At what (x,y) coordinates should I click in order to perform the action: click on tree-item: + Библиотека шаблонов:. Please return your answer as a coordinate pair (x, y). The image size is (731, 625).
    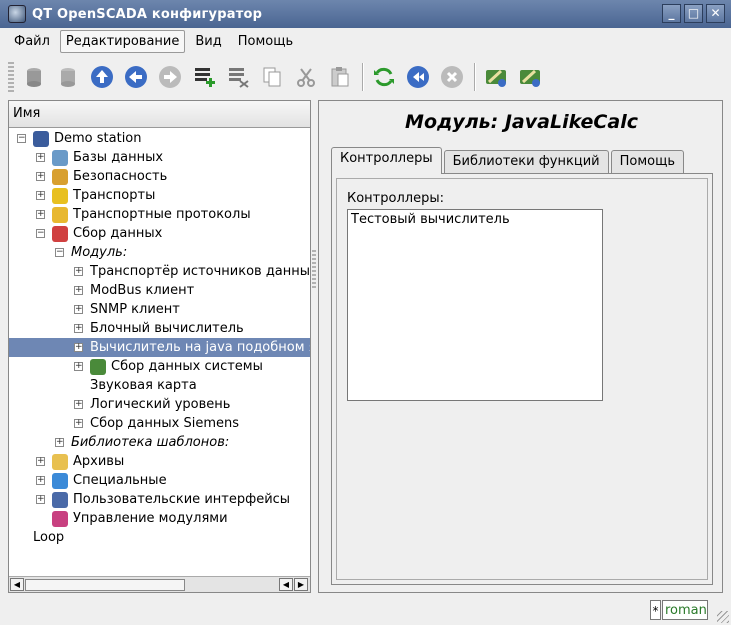
    Looking at the image, I should click on (159, 442).